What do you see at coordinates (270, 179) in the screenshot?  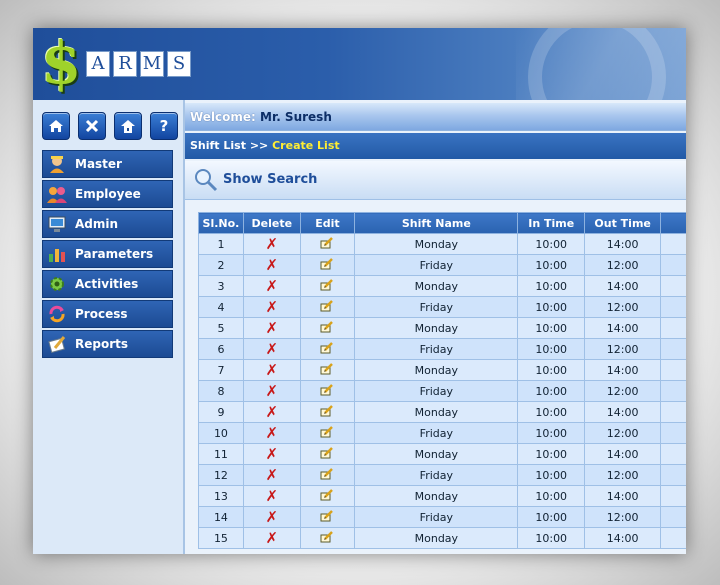 I see `show-search-link: Show Search` at bounding box center [270, 179].